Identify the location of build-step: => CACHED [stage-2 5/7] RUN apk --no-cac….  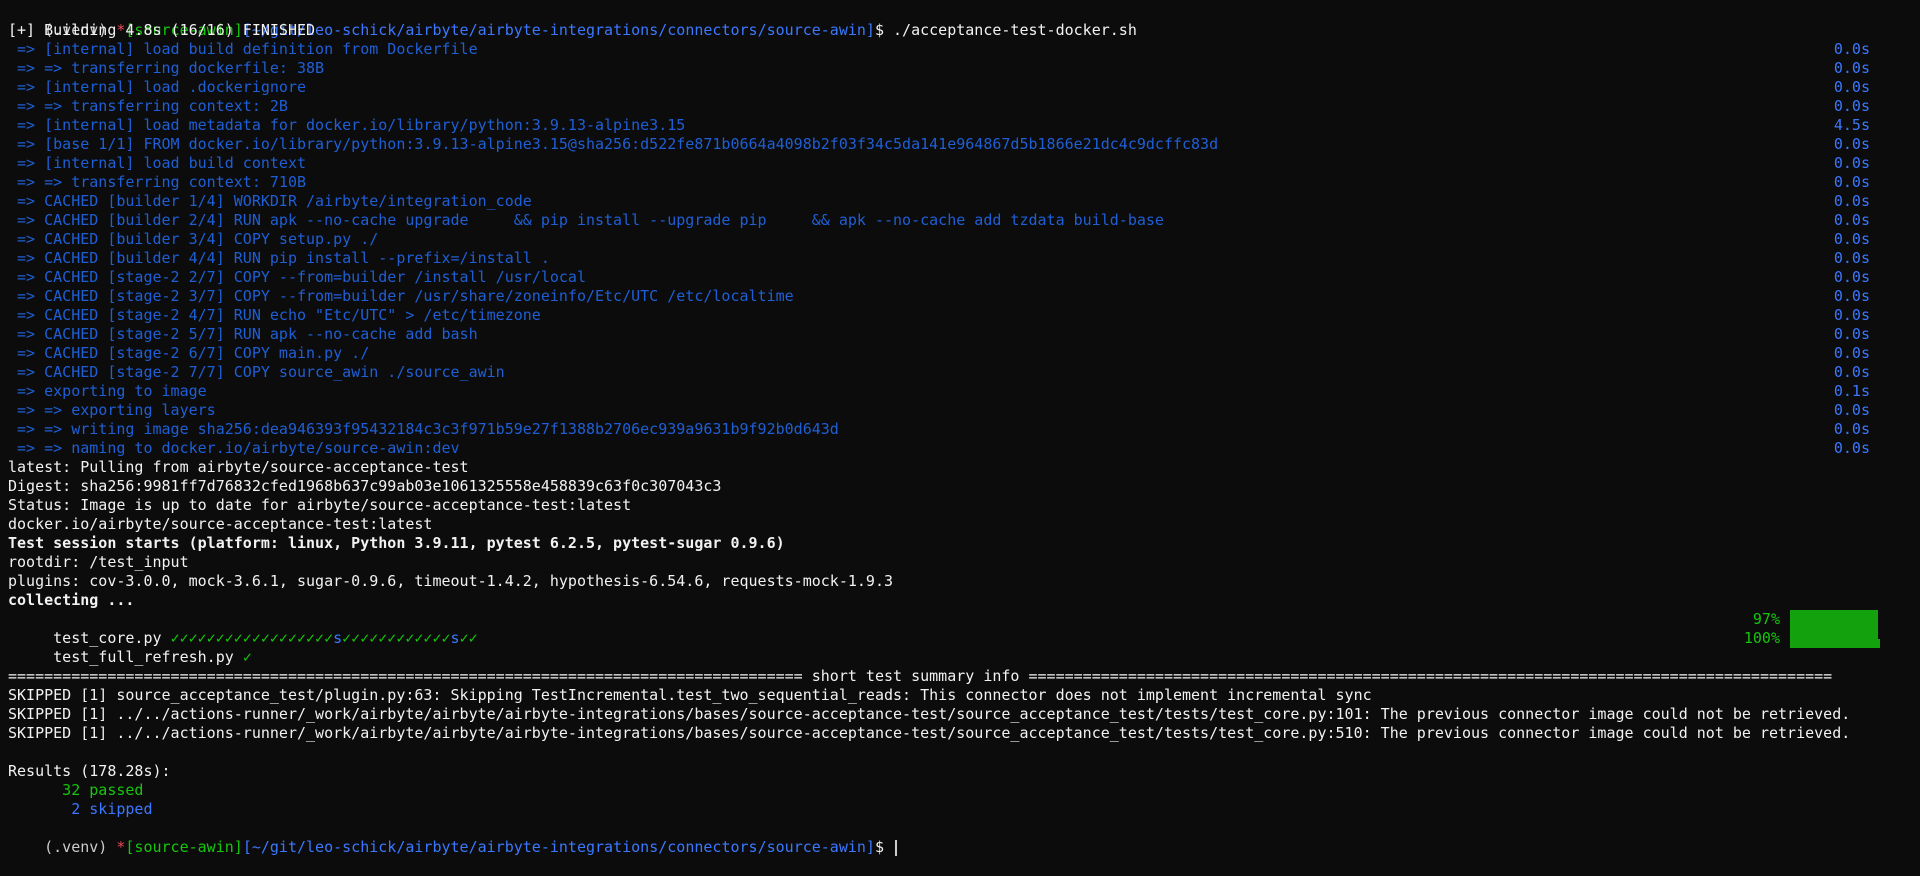
(960, 334).